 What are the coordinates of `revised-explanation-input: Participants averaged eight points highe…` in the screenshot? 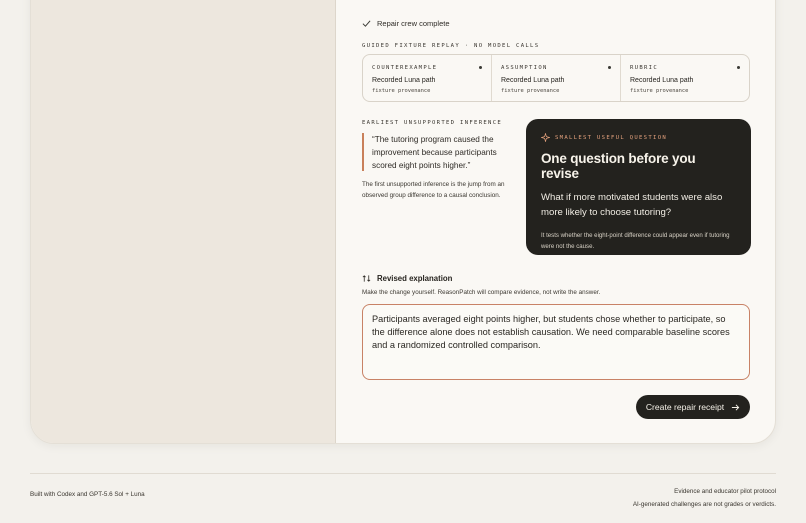 It's located at (556, 342).